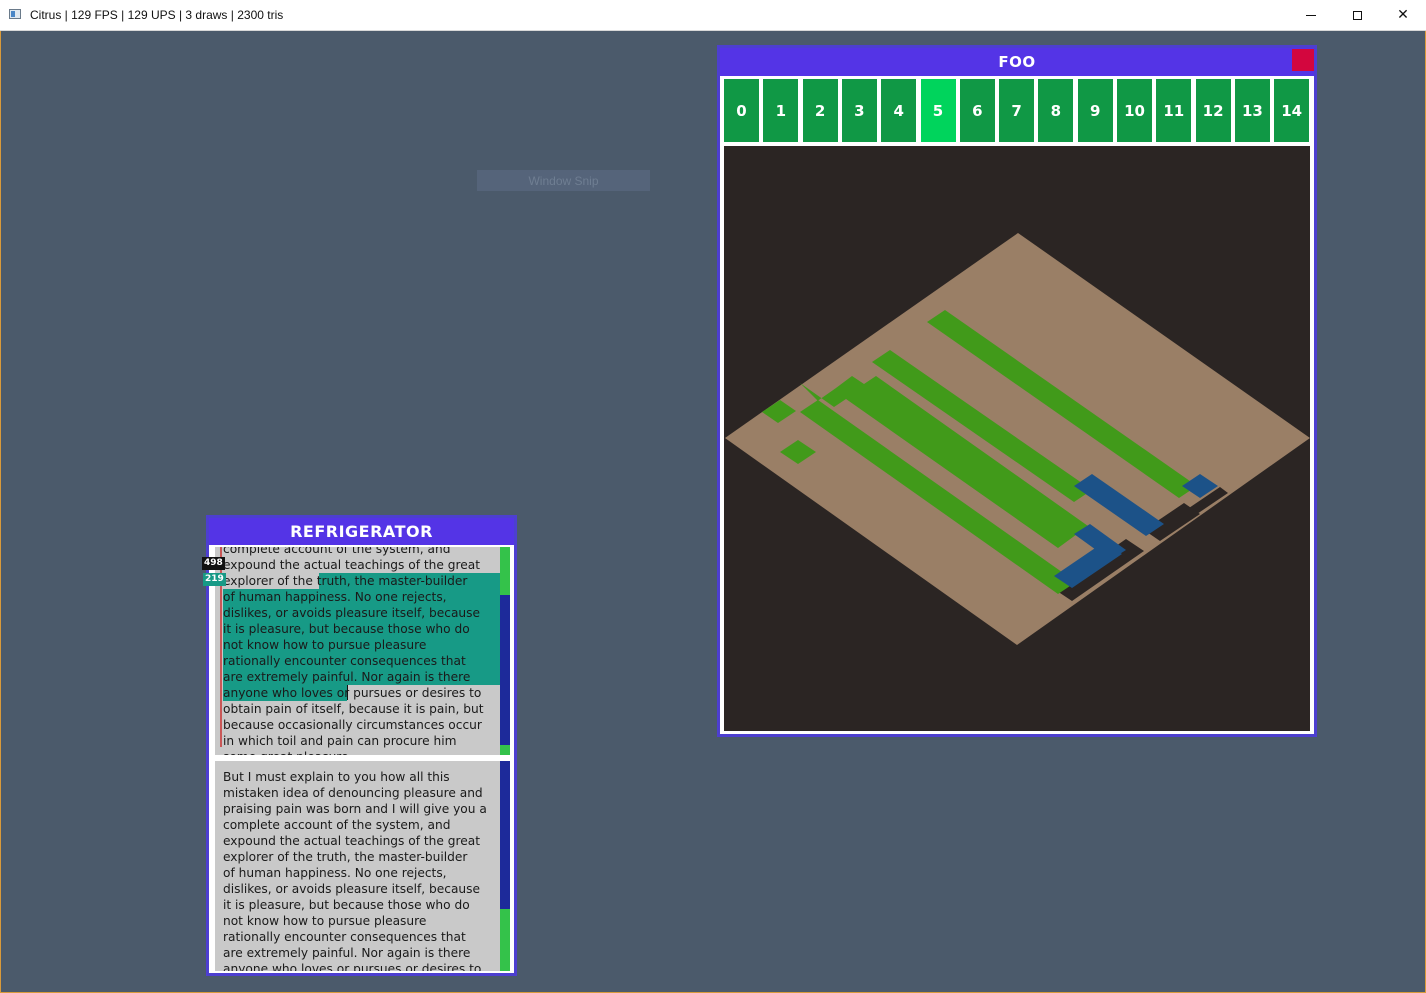  Describe the element at coordinates (938, 110) in the screenshot. I see `tab-5: 5` at that location.